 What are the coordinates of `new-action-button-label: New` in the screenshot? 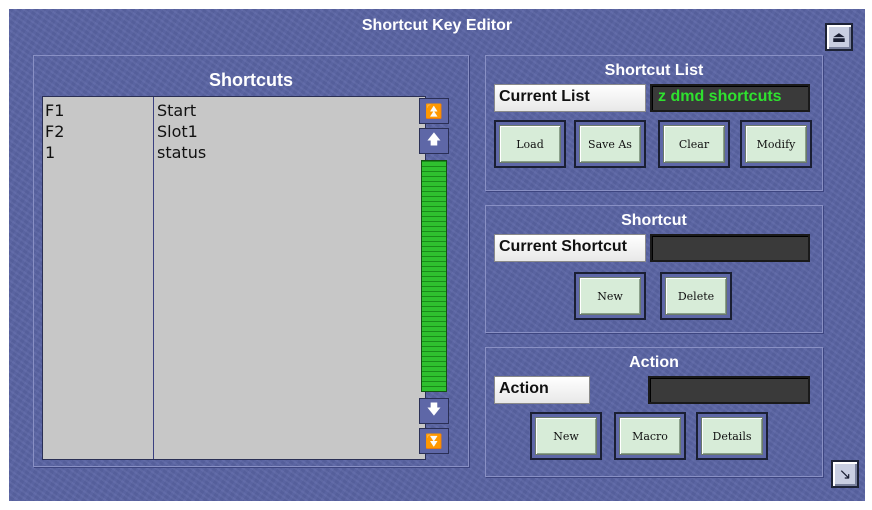 It's located at (566, 436).